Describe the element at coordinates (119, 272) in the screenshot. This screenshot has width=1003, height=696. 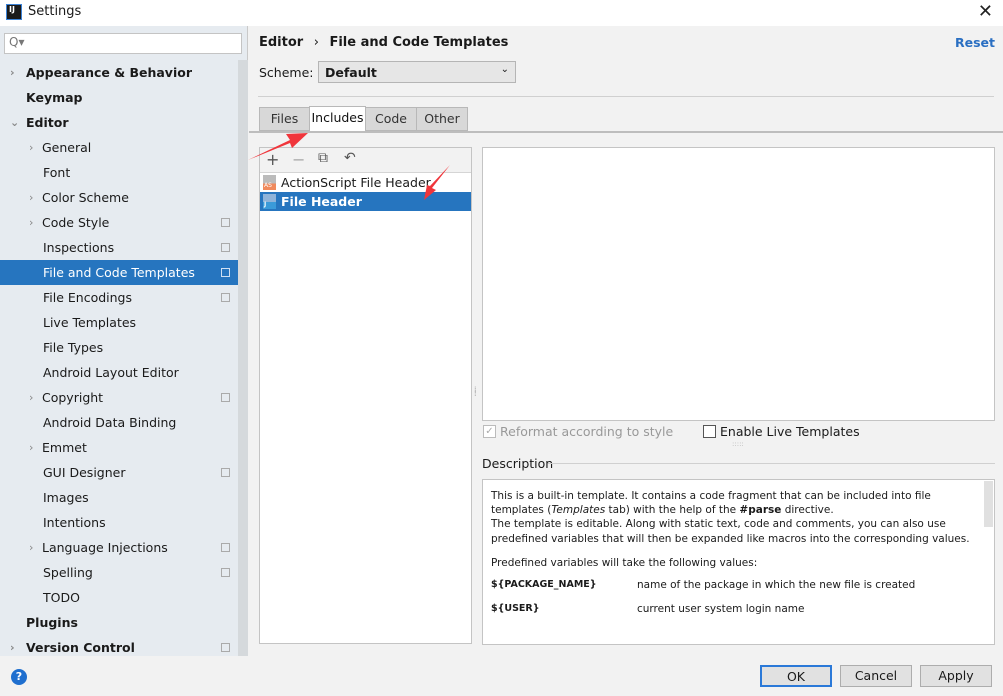
I see `sidebar-item-file-and-code-templates: File and Code Templates` at that location.